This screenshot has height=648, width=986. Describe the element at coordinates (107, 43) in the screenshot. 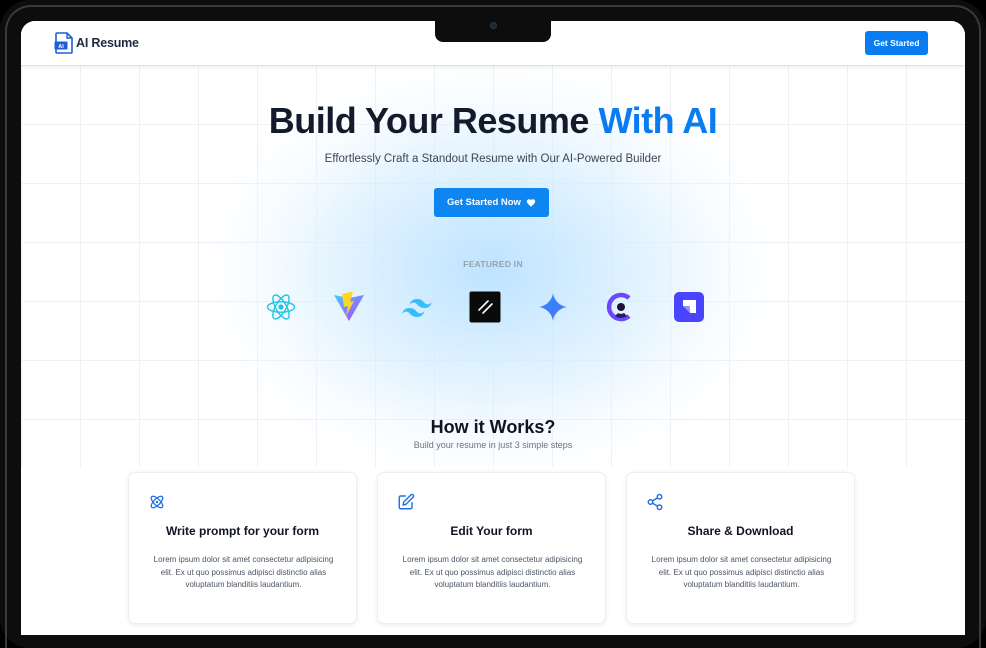

I see `brand-name: AI Resume` at that location.